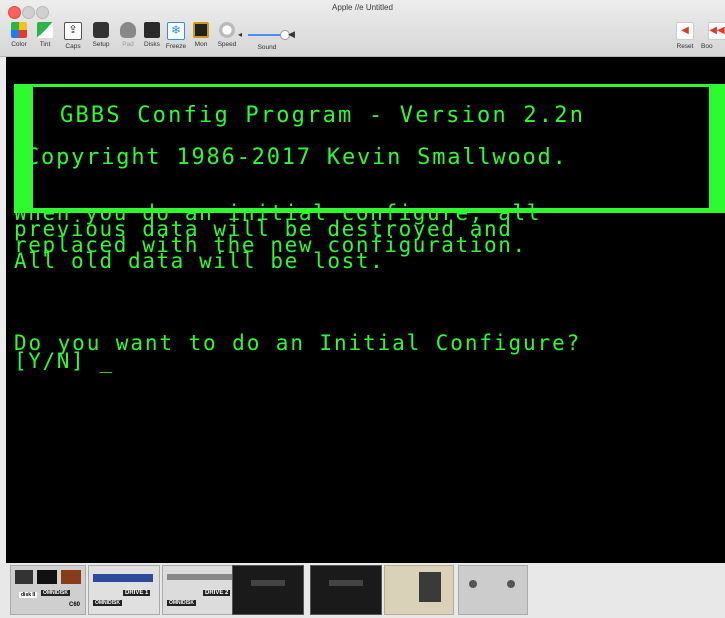  I want to click on omnidisk-label-small: OMNIDISK, so click(55, 593).